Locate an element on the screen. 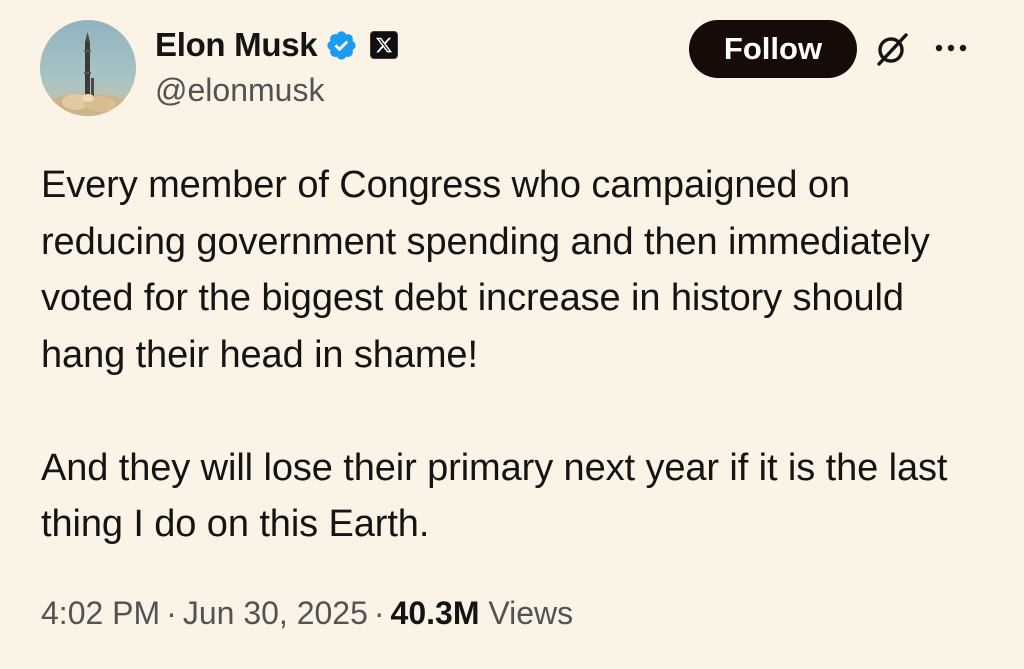 The height and width of the screenshot is (669, 1024). views-label: Views is located at coordinates (531, 613).